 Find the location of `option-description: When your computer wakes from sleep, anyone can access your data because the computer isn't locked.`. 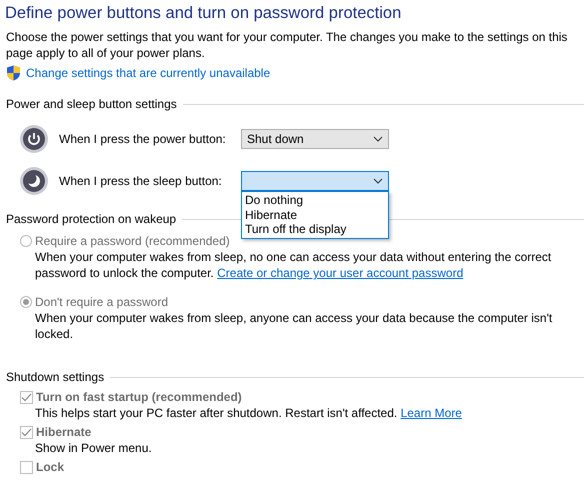

option-description: When your computer wakes from sleep, anyone can access your data because the computer isn't locked. is located at coordinates (294, 326).